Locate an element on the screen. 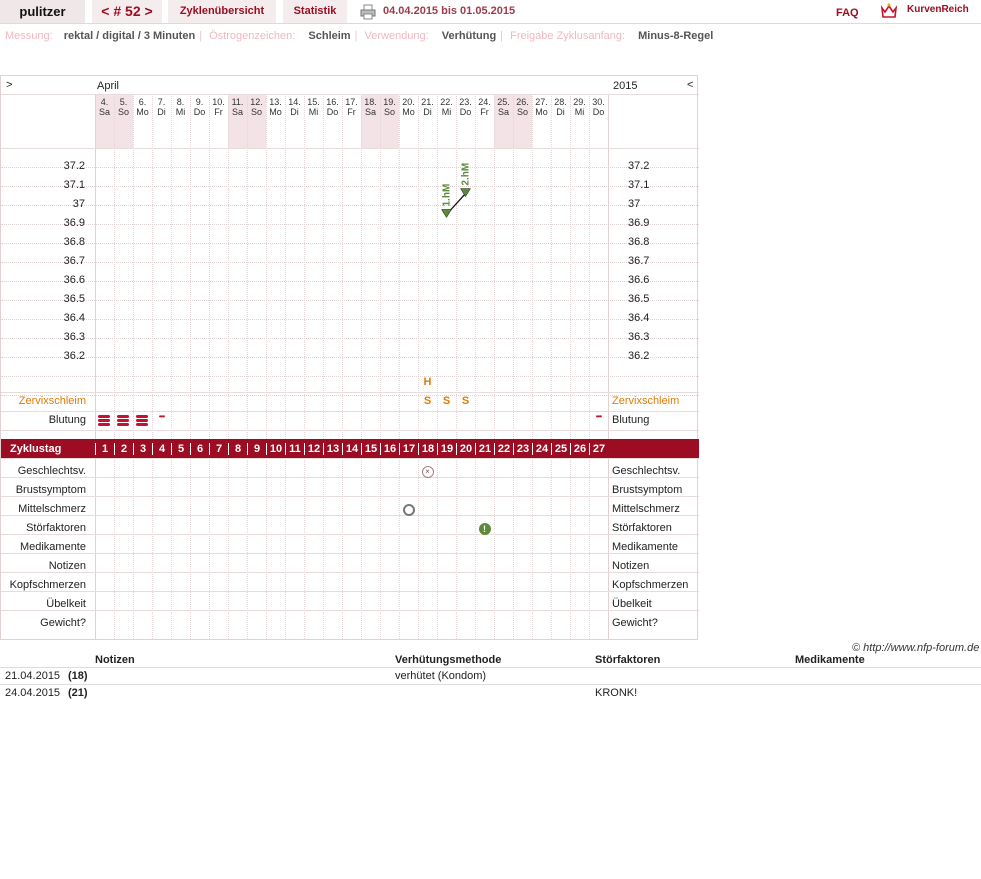 Image resolution: width=981 pixels, height=879 pixels. cycle-day-number: 21 is located at coordinates (484, 449).